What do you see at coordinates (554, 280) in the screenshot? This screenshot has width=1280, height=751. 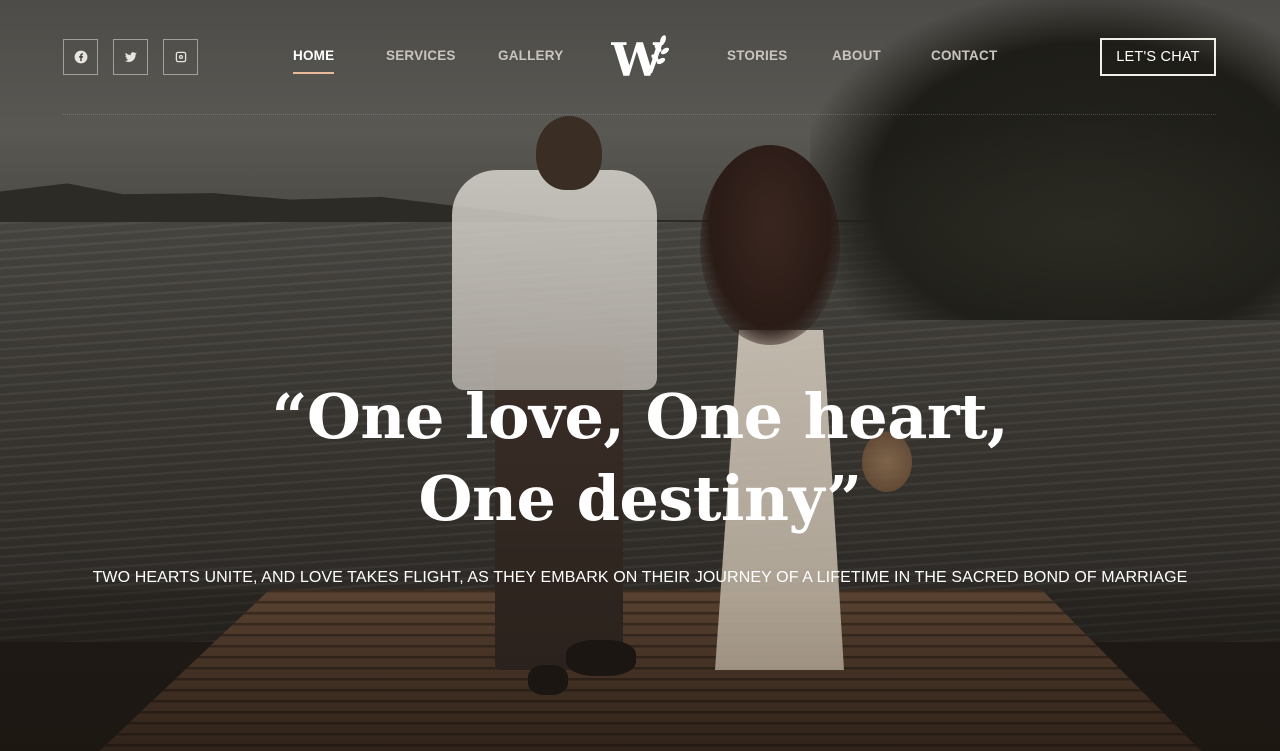 I see `groom-figure-shirt` at bounding box center [554, 280].